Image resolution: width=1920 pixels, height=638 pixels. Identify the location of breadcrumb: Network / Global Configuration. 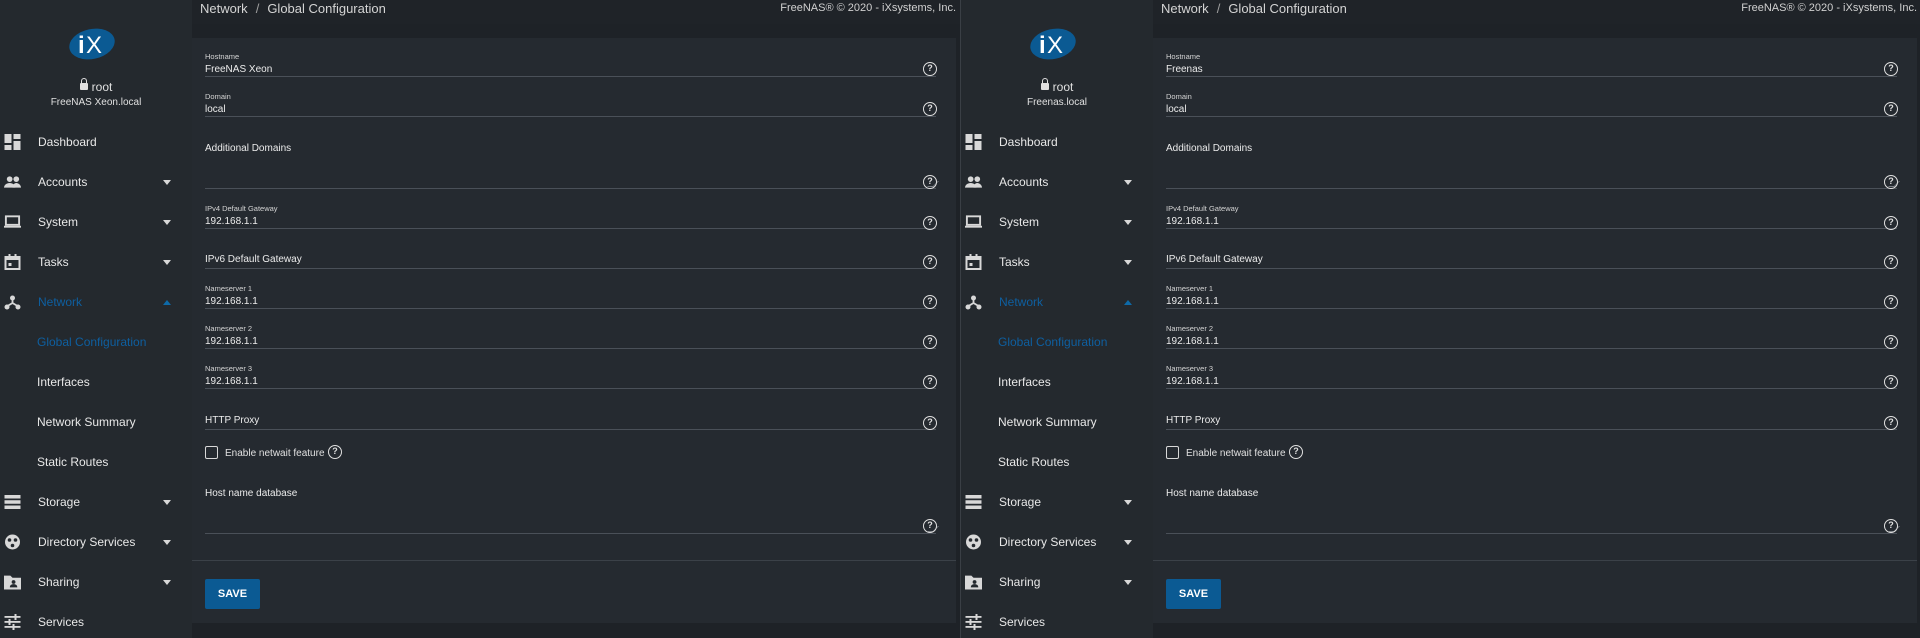
(1254, 8).